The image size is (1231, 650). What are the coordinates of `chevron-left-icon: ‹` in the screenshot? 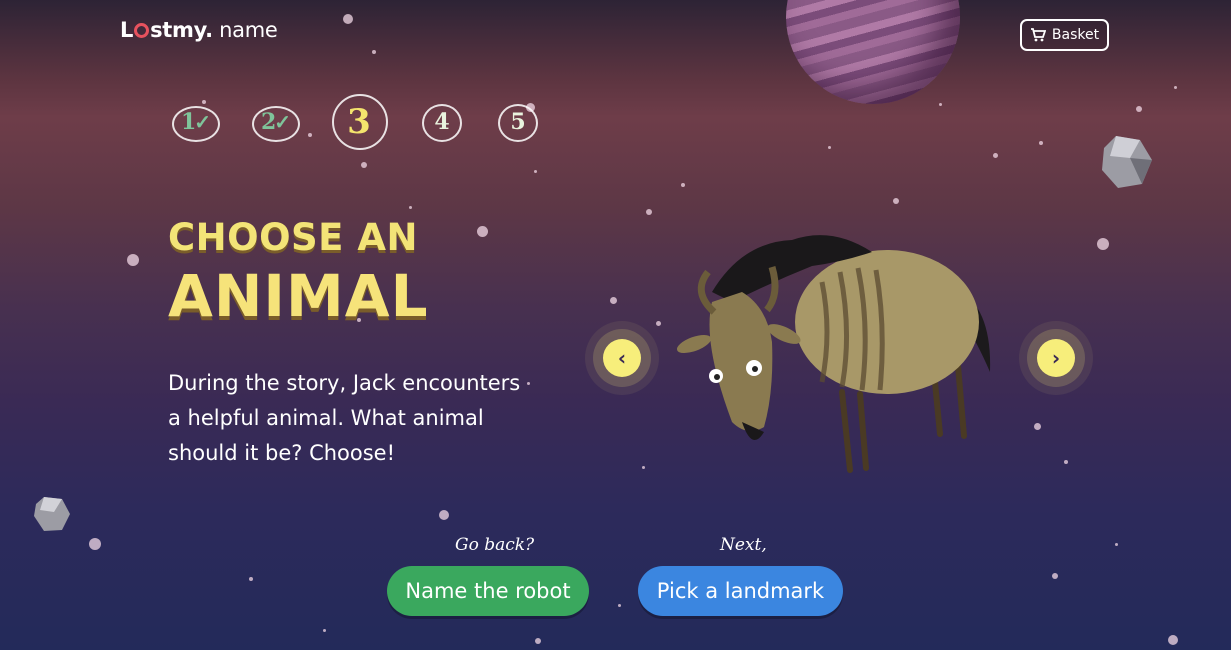 It's located at (622, 358).